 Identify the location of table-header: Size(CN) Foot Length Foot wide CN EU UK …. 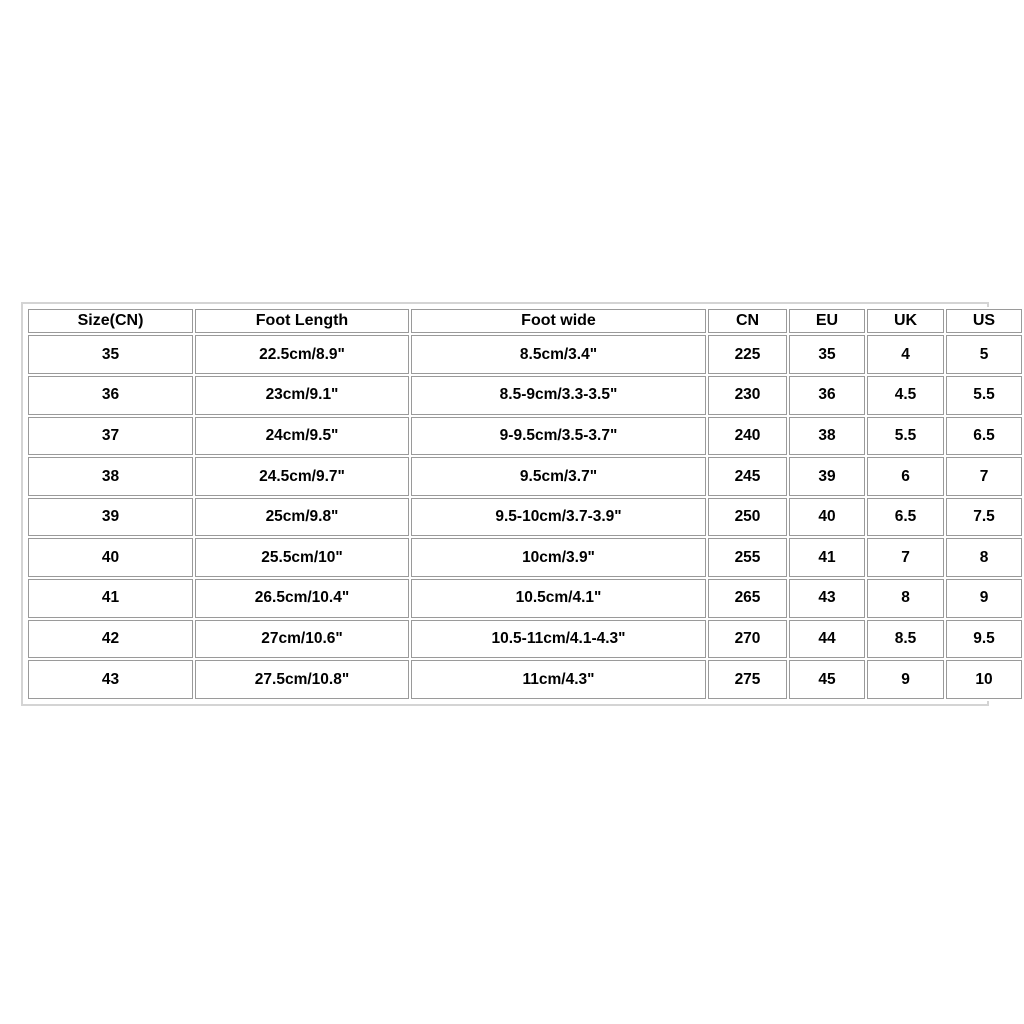
(525, 321).